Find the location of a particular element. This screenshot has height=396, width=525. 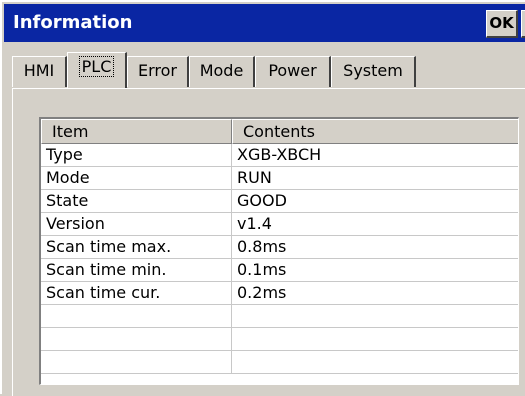

close-button: ✕ is located at coordinates (523, 24).